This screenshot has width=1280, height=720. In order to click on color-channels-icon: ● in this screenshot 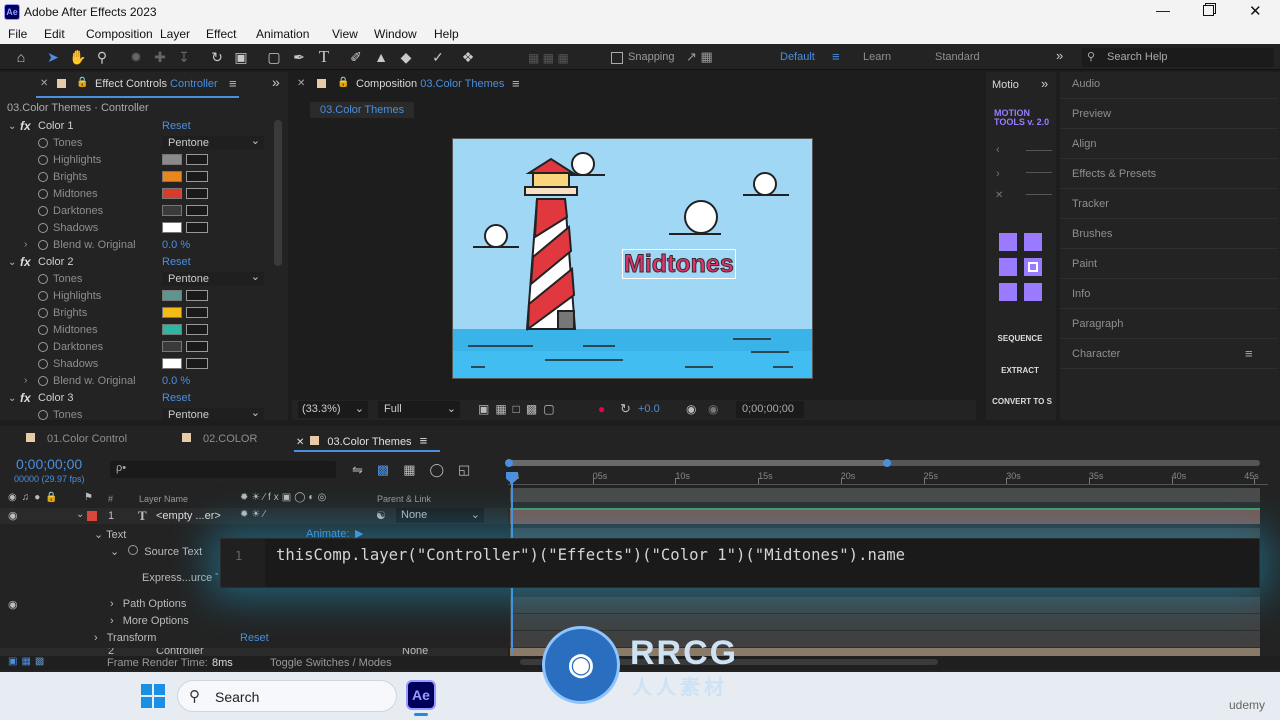, I will do `click(601, 409)`.